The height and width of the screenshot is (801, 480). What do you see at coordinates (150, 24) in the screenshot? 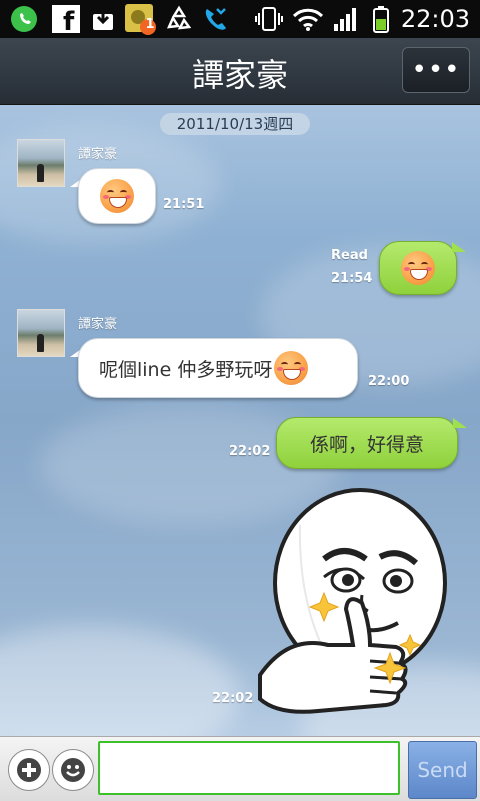
I see `notification-badge: 1` at bounding box center [150, 24].